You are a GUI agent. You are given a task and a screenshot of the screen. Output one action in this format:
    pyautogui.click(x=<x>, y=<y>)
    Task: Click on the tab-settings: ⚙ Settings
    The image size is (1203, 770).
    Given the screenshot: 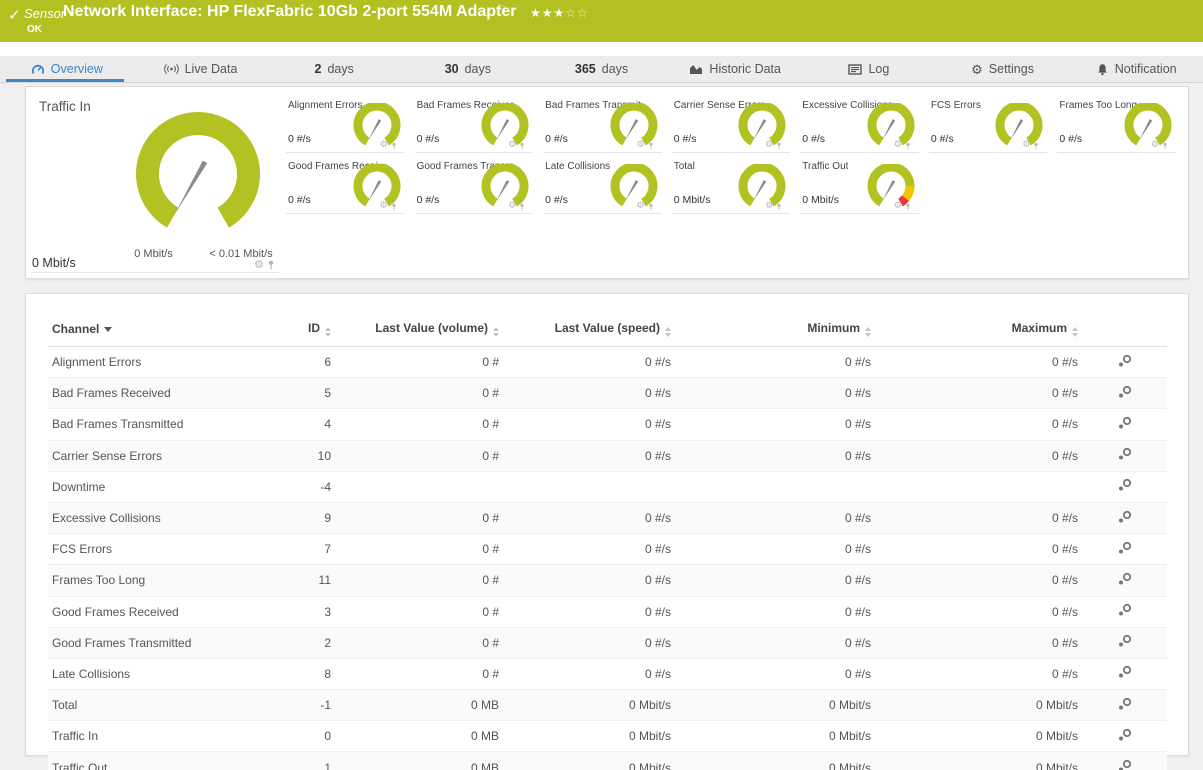 What is the action you would take?
    pyautogui.click(x=1003, y=69)
    